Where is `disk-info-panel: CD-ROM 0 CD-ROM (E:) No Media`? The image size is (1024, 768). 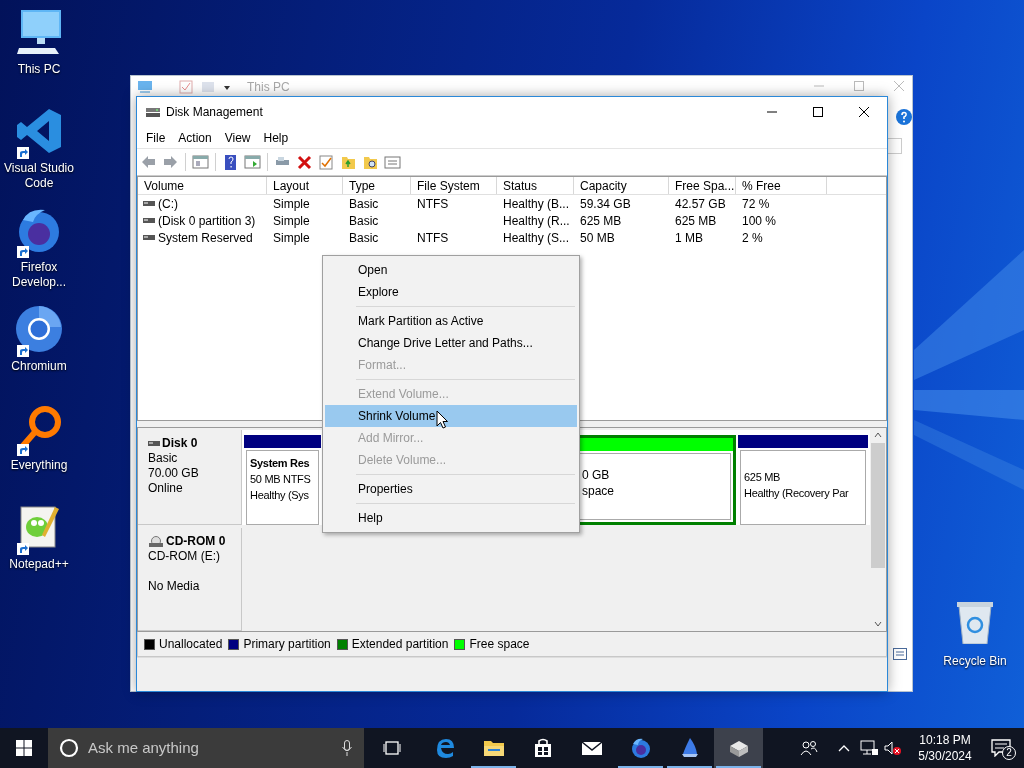
disk-info-panel: CD-ROM 0 CD-ROM (E:) No Media is located at coordinates (190, 579).